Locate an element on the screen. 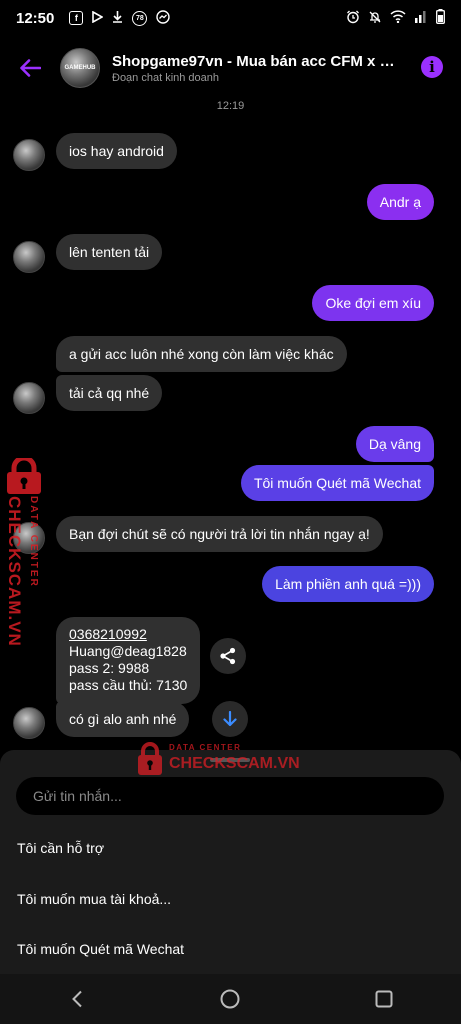 This screenshot has width=461, height=1024. message-line: pass cầu thủ: 7130 is located at coordinates (128, 685).